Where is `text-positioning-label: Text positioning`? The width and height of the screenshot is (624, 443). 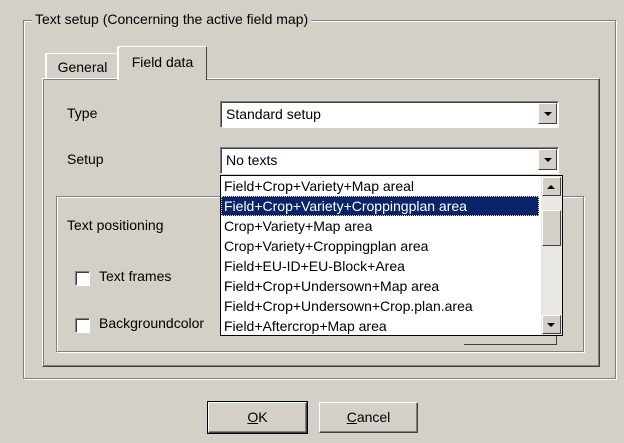 text-positioning-label: Text positioning is located at coordinates (115, 225).